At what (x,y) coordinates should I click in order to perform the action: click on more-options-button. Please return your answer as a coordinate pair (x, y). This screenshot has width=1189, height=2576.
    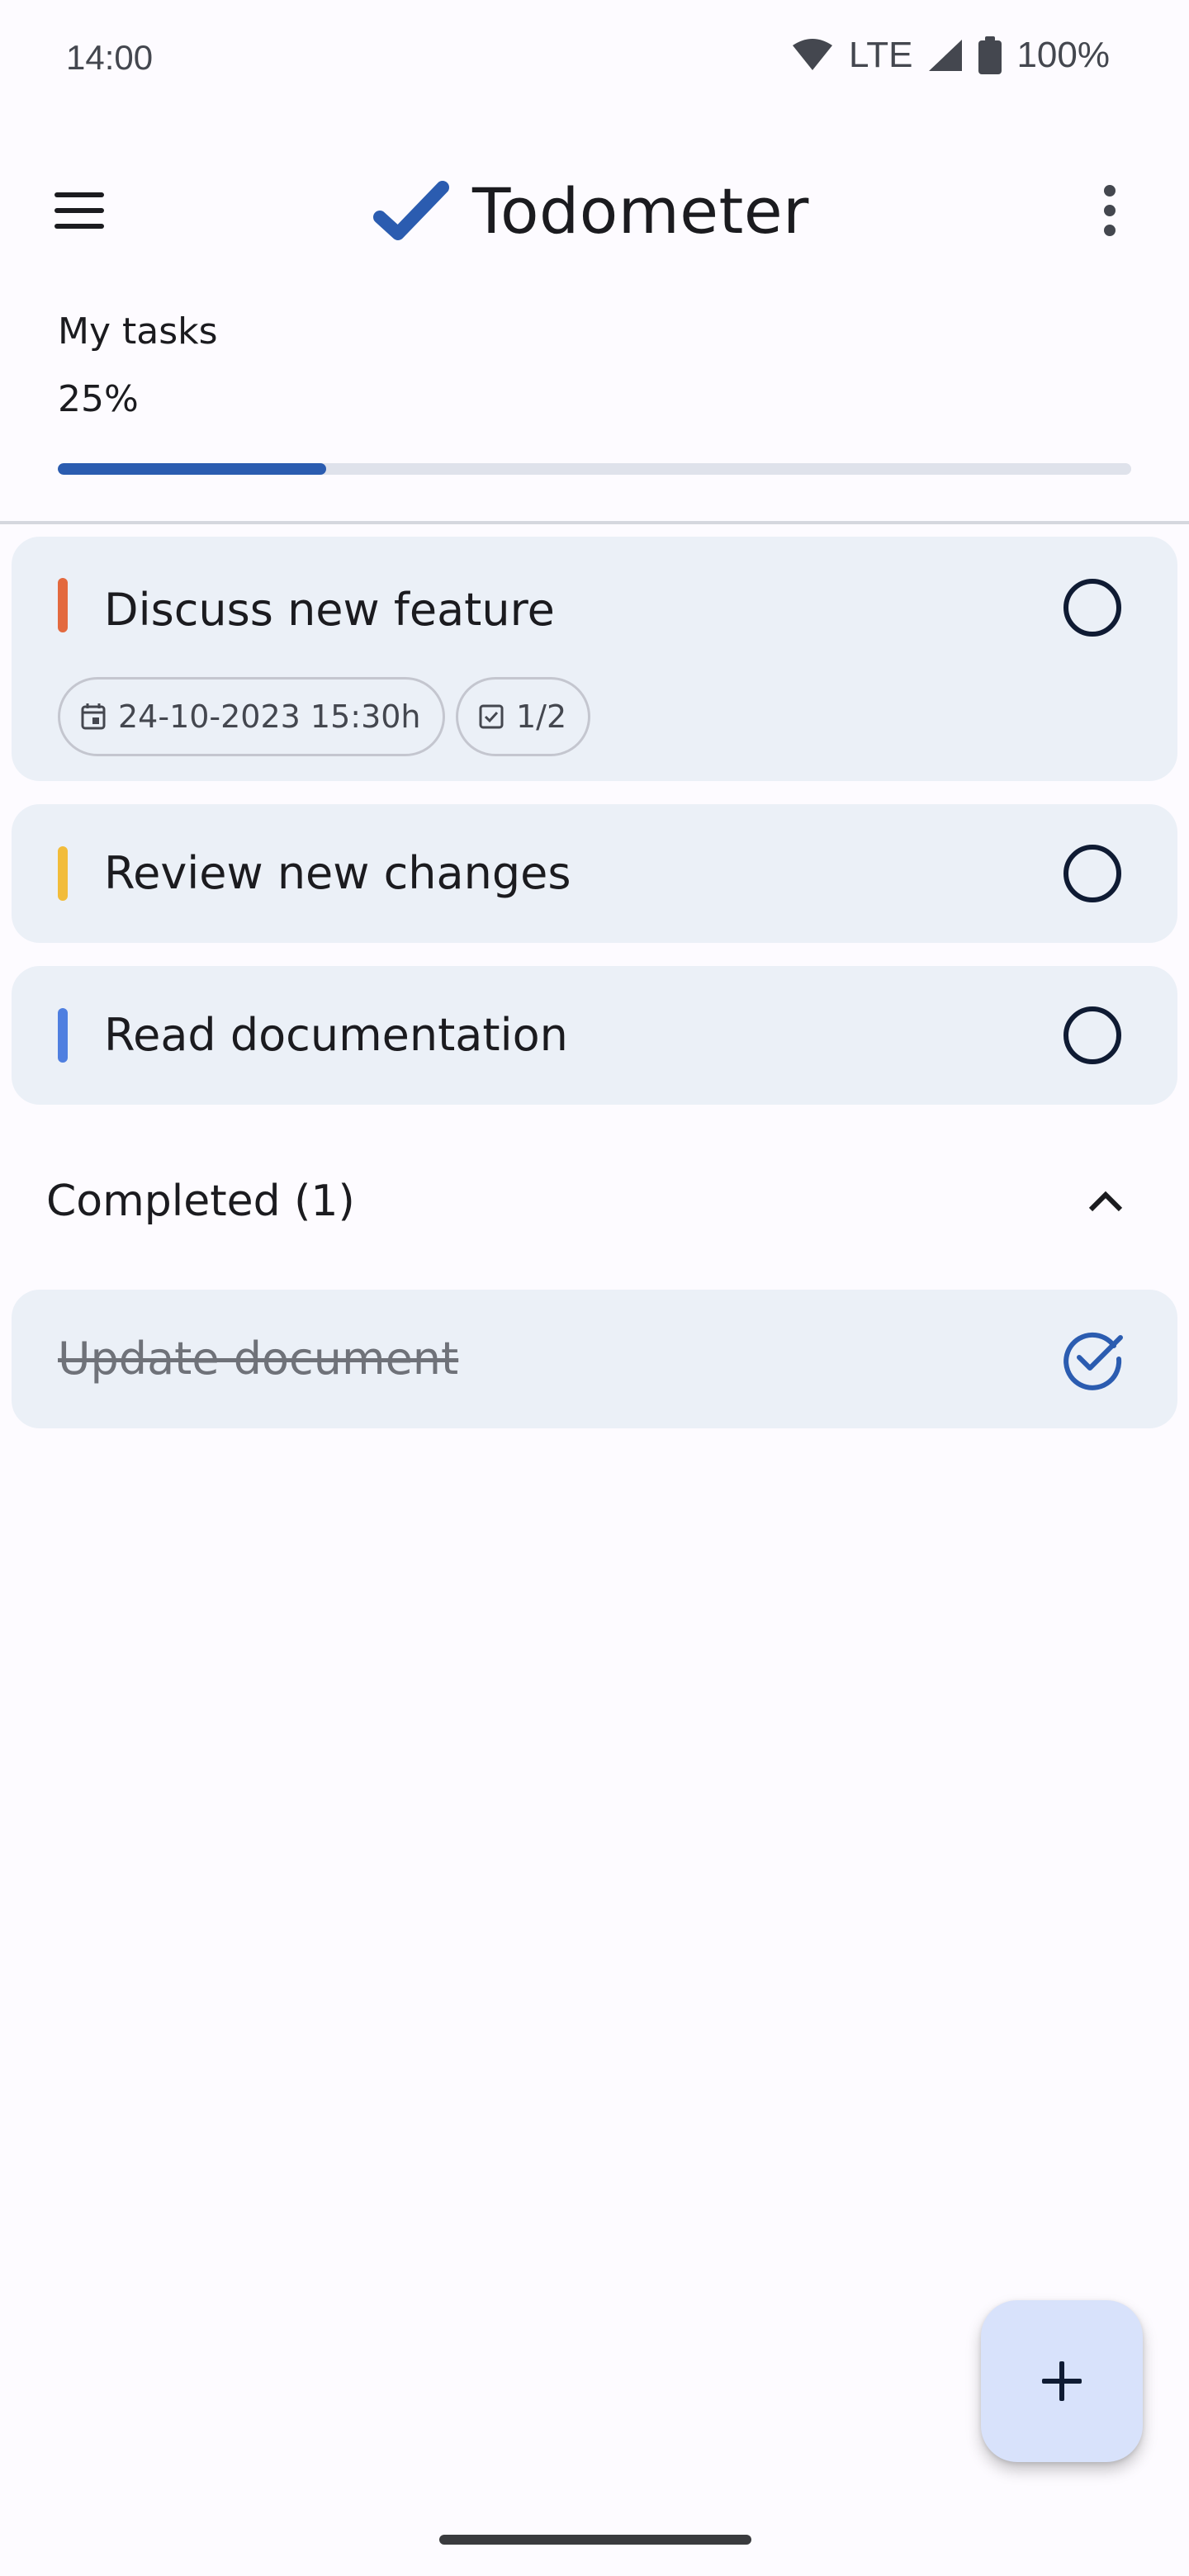
    Looking at the image, I should click on (1109, 210).